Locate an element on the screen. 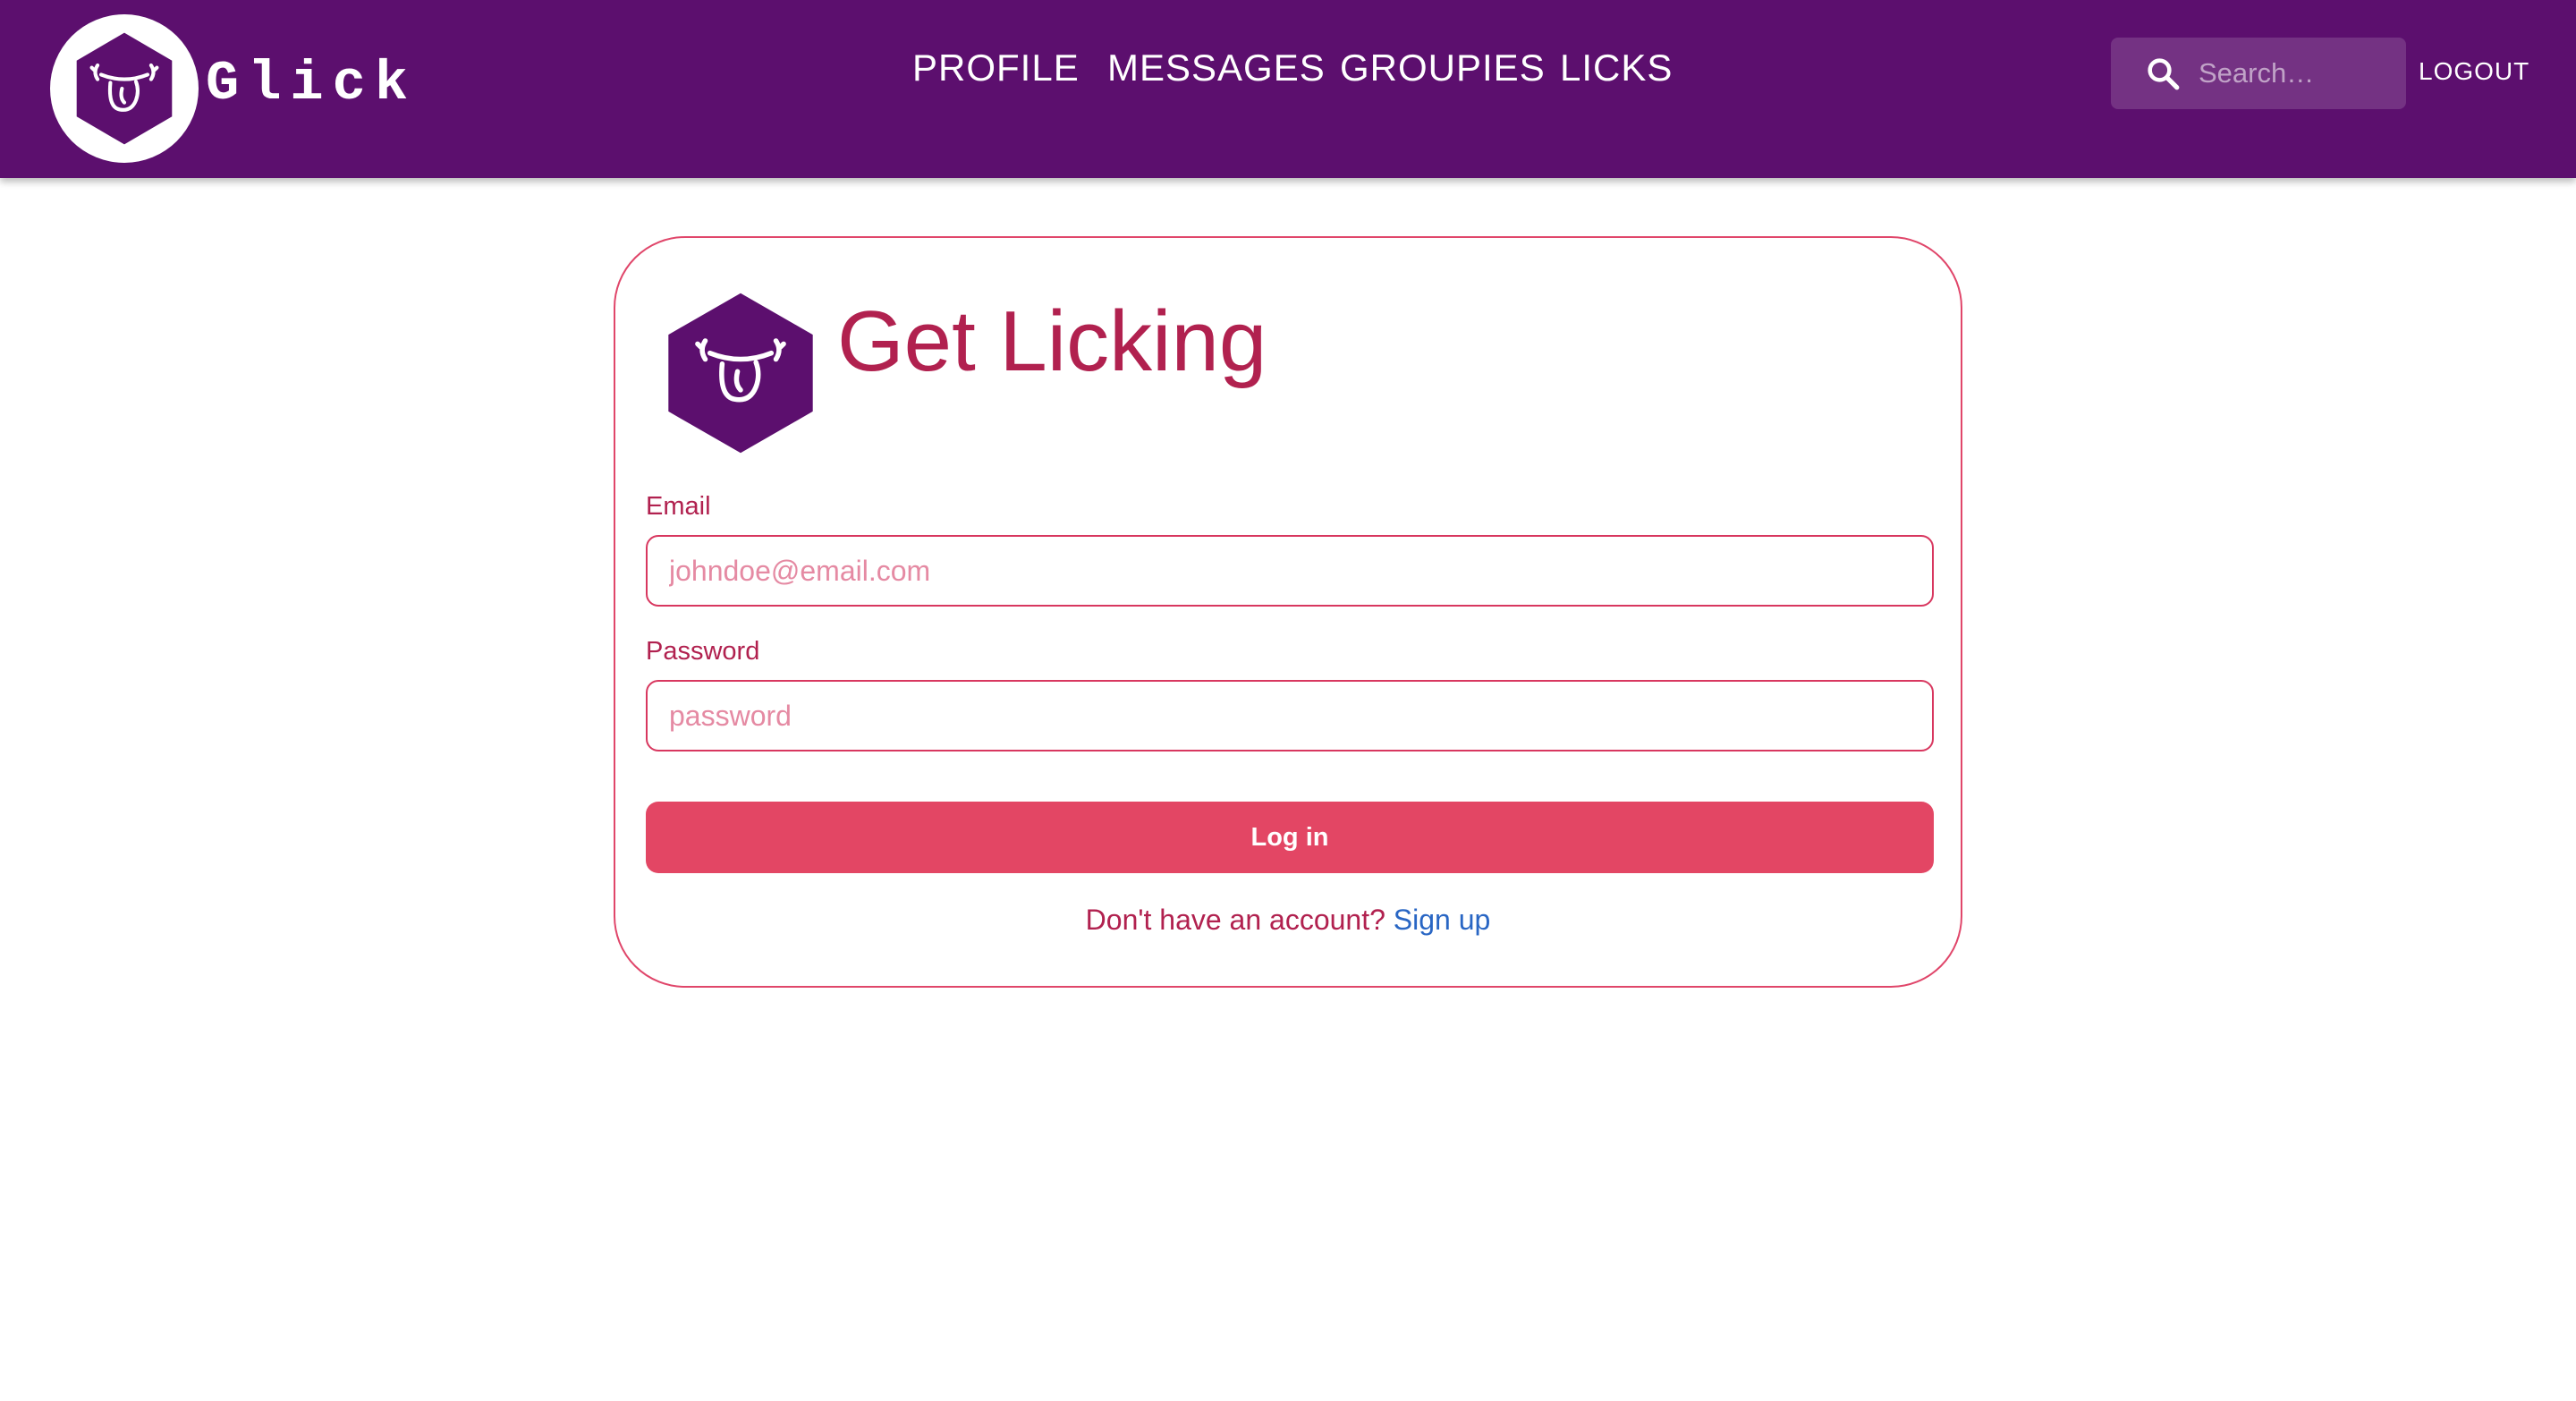 The width and height of the screenshot is (2576, 1401). logout-button: LOGOUT is located at coordinates (2474, 71).